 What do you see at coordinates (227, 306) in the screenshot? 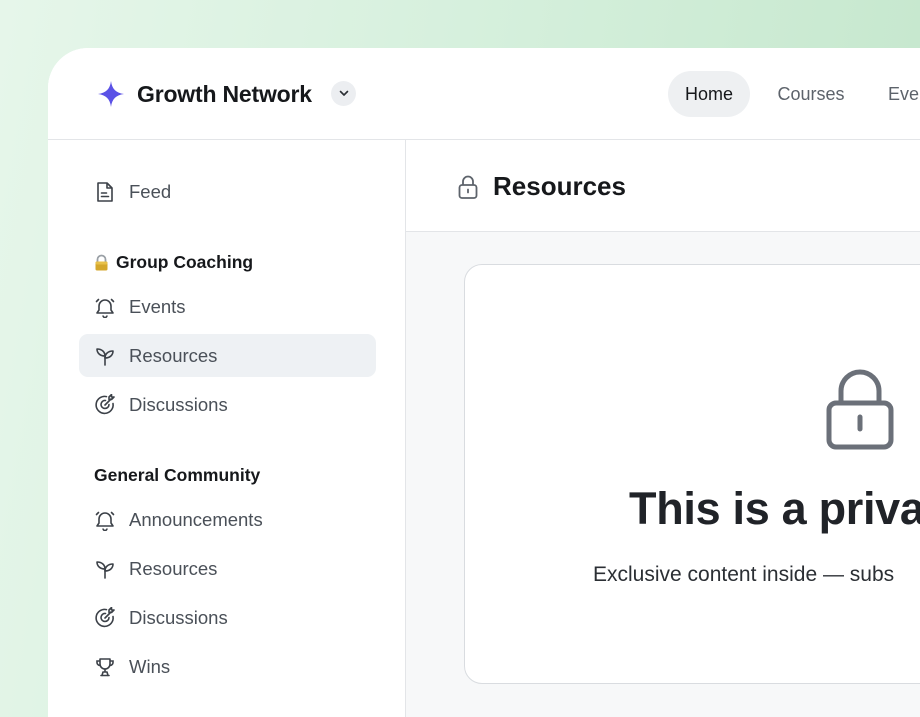
I see `sidebar-item-events: Events` at bounding box center [227, 306].